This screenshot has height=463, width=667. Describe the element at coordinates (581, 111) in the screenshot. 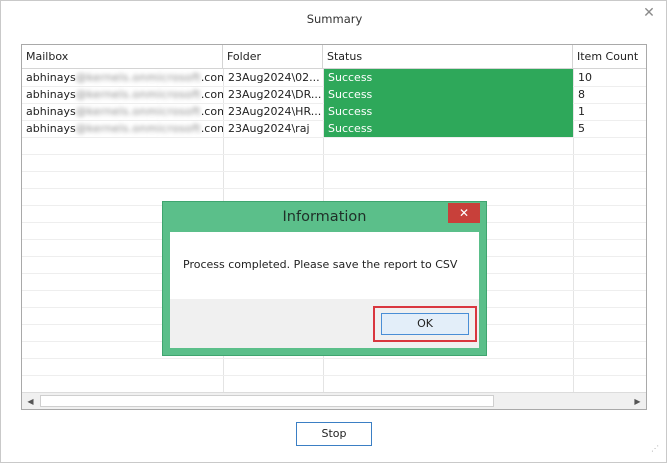

I see `item-count-cell: 1` at that location.